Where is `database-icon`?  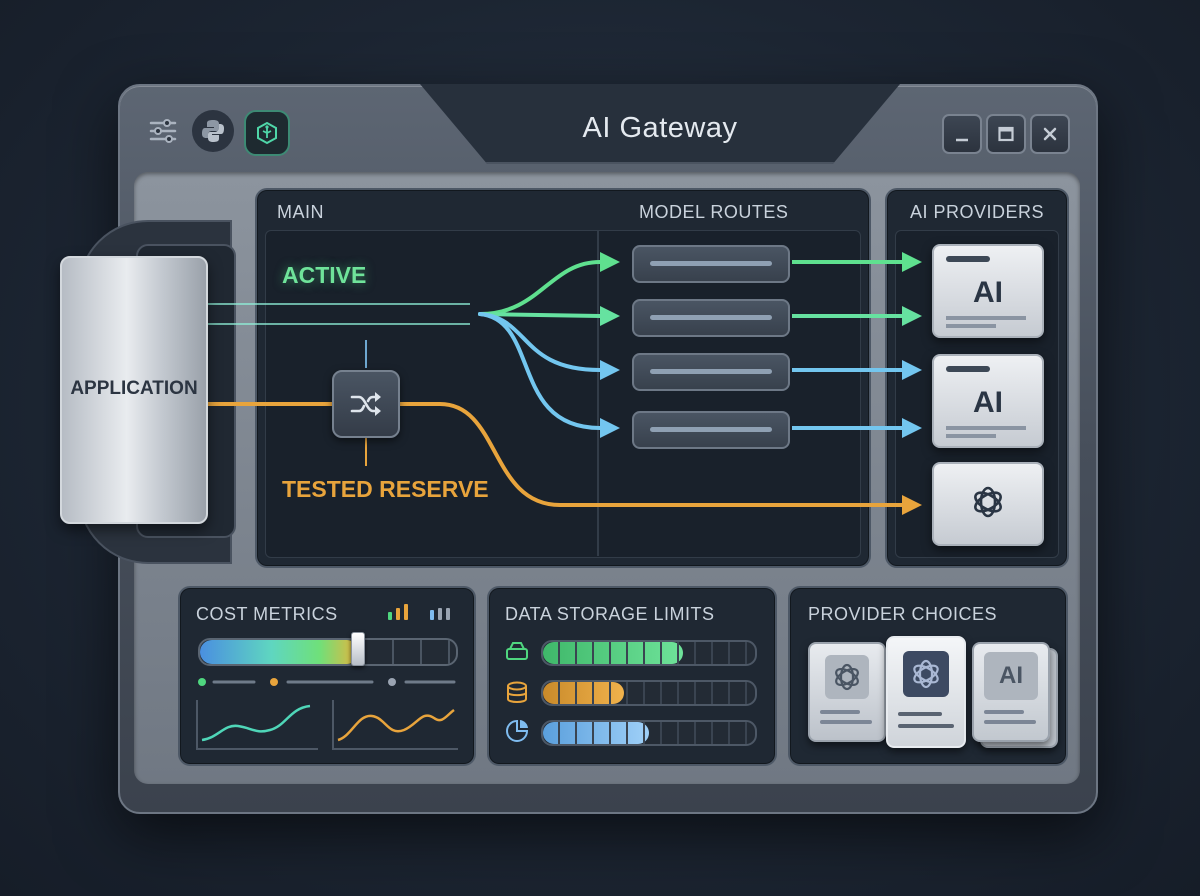
database-icon is located at coordinates (517, 692).